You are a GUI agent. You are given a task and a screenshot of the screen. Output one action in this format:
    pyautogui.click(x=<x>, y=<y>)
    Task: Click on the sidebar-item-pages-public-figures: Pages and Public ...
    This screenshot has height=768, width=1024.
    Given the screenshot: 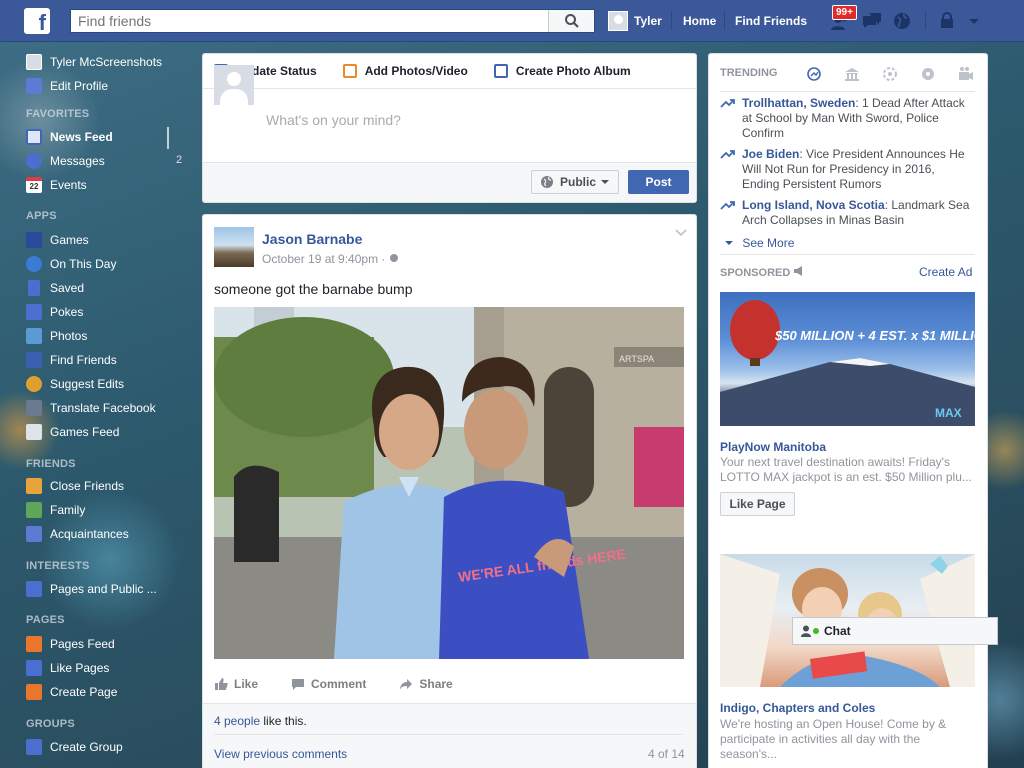 What is the action you would take?
    pyautogui.click(x=91, y=589)
    